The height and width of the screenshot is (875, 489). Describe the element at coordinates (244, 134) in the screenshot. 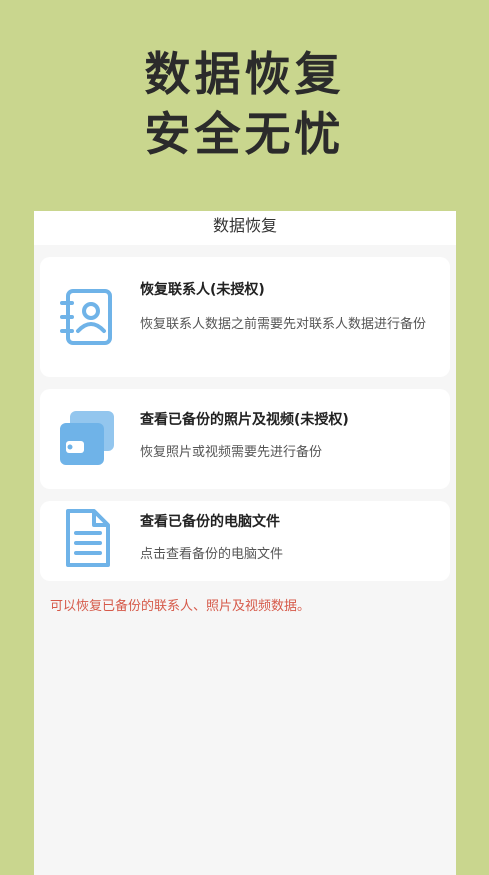

I see `promo-line-2: 安全无忧` at that location.